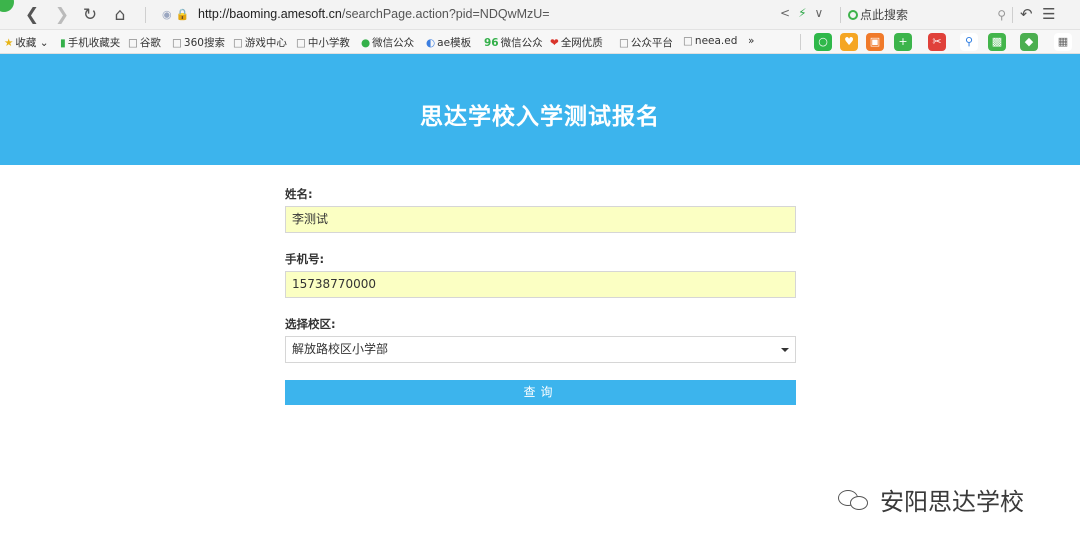 The image size is (1080, 547). What do you see at coordinates (270, 14) in the screenshot?
I see `url-host: http://baoming.amesoft.cn` at bounding box center [270, 14].